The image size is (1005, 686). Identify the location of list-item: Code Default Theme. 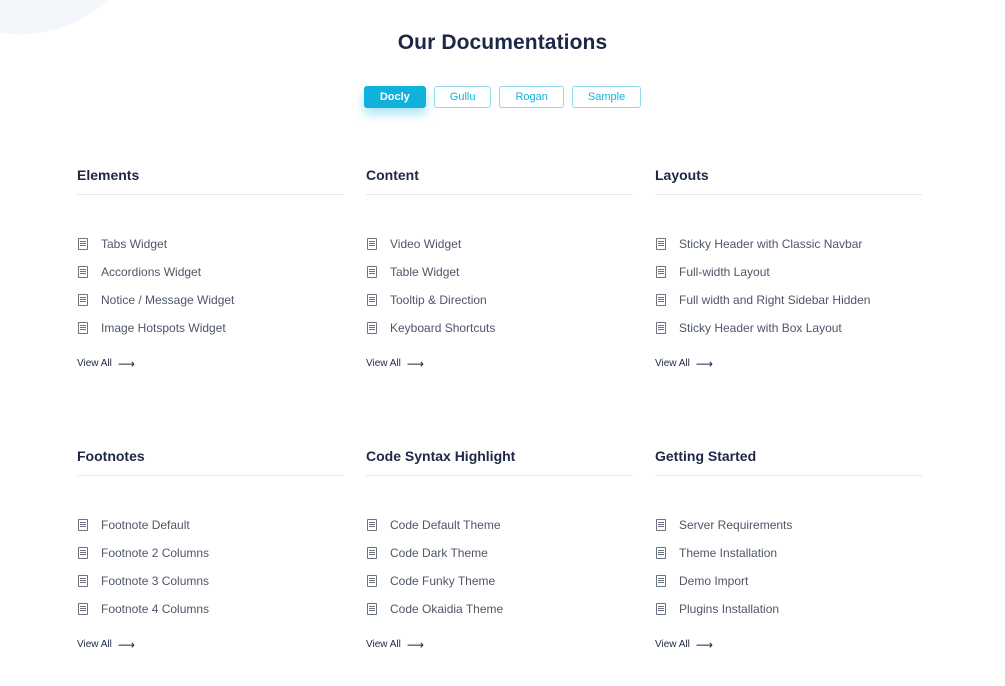
(499, 525).